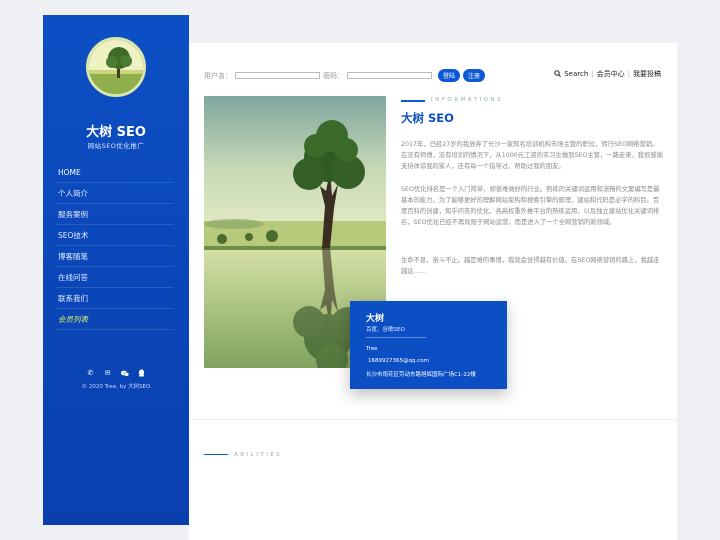 The width and height of the screenshot is (720, 540). Describe the element at coordinates (647, 74) in the screenshot. I see `submit-link: 我要投稿` at that location.